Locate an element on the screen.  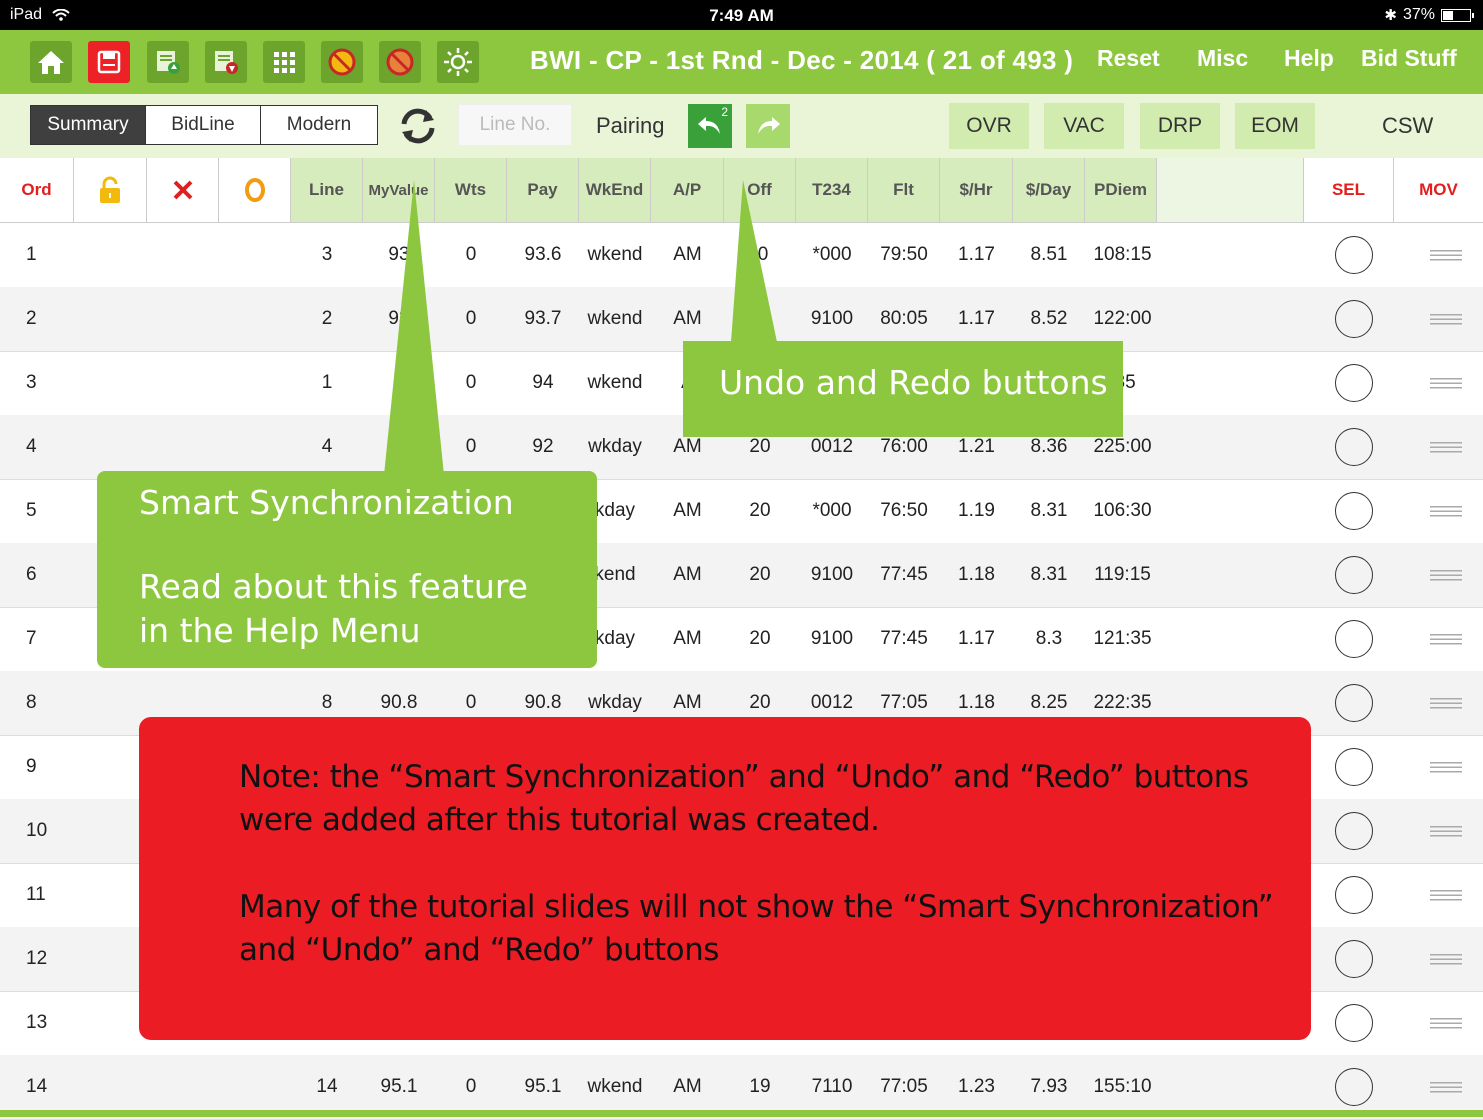
cell-ord: 1 is located at coordinates (31, 254).